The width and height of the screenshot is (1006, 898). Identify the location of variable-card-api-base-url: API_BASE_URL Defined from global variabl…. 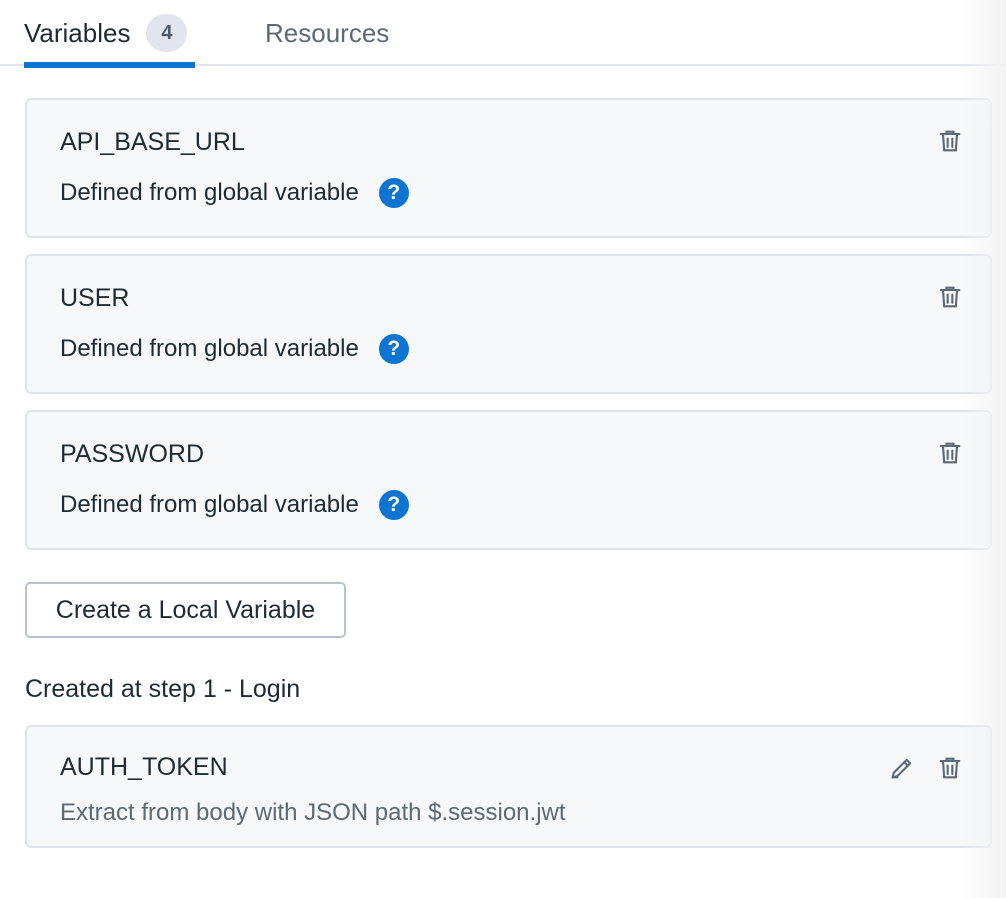
(508, 168).